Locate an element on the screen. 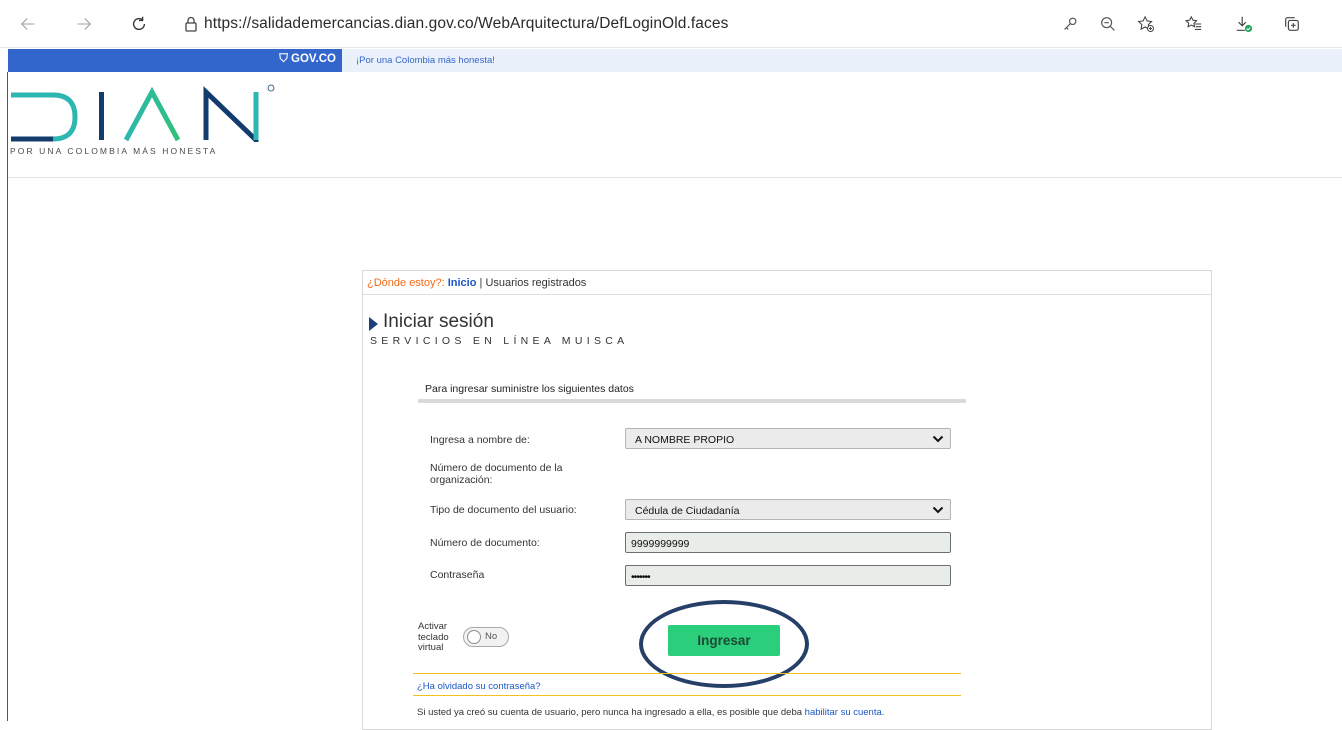 This screenshot has height=730, width=1342. breadcrumb-label: ¿Dónde estoy?: is located at coordinates (406, 283).